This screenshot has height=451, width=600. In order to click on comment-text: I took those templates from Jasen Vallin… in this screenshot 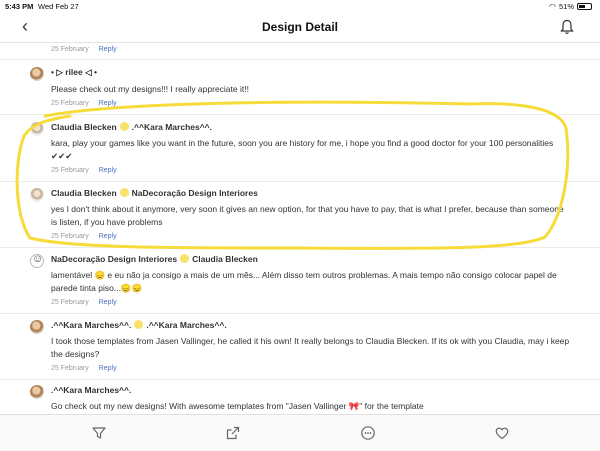, I will do `click(310, 347)`.